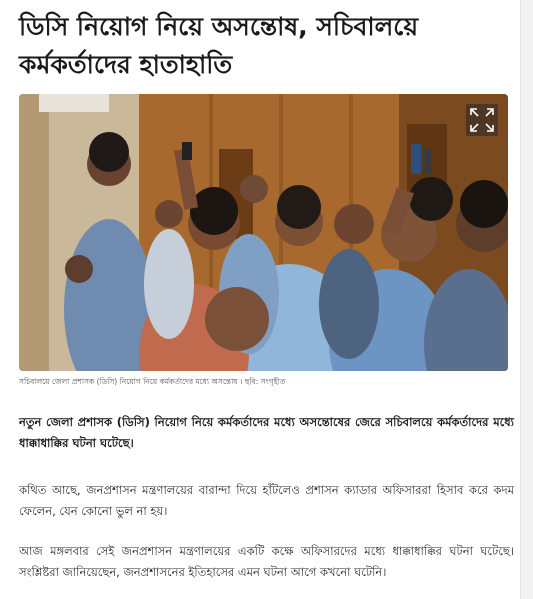 This screenshot has height=599, width=533. I want to click on fullscreen-button, so click(482, 120).